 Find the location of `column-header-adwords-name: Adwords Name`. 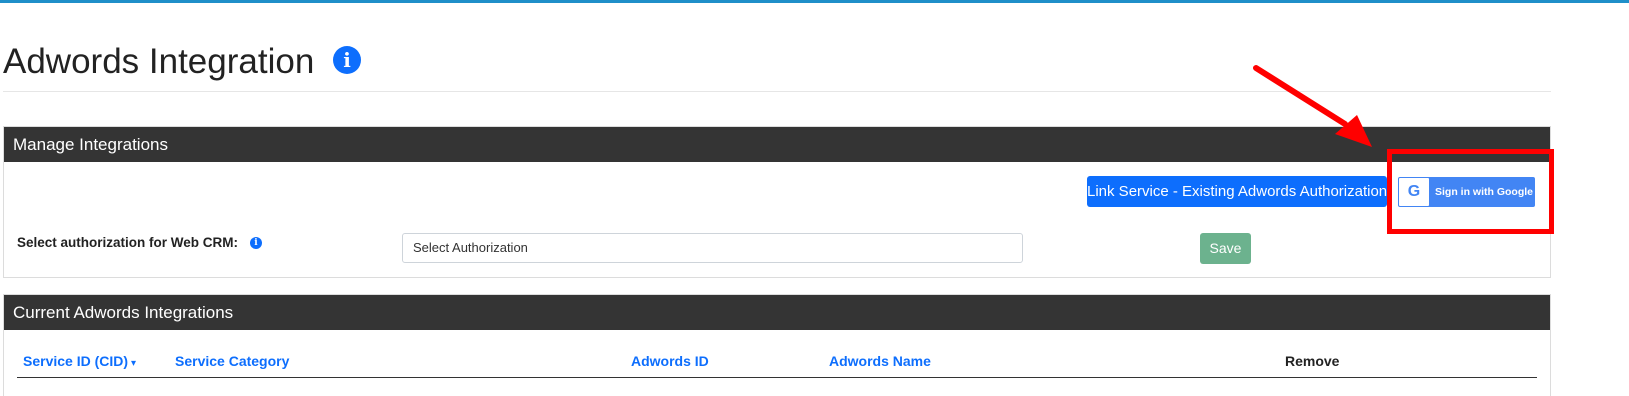

column-header-adwords-name: Adwords Name is located at coordinates (880, 361).